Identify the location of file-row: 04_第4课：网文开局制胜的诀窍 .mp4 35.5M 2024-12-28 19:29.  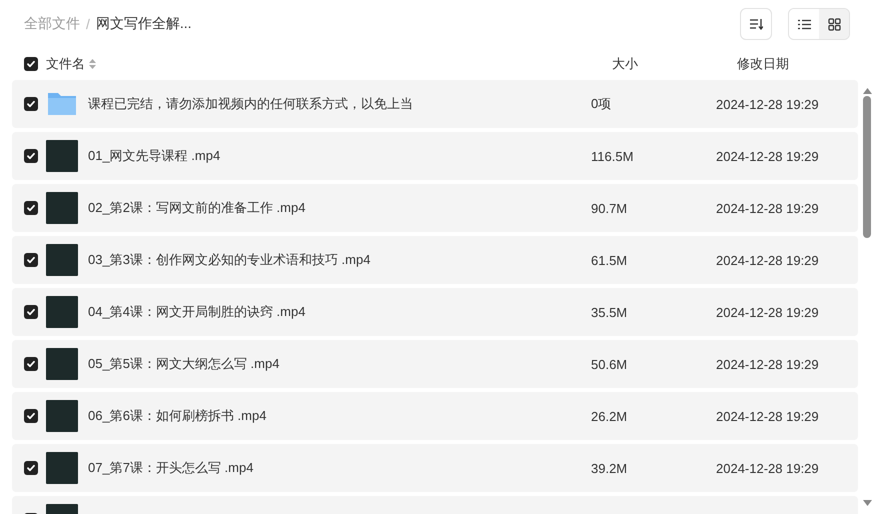
(435, 312).